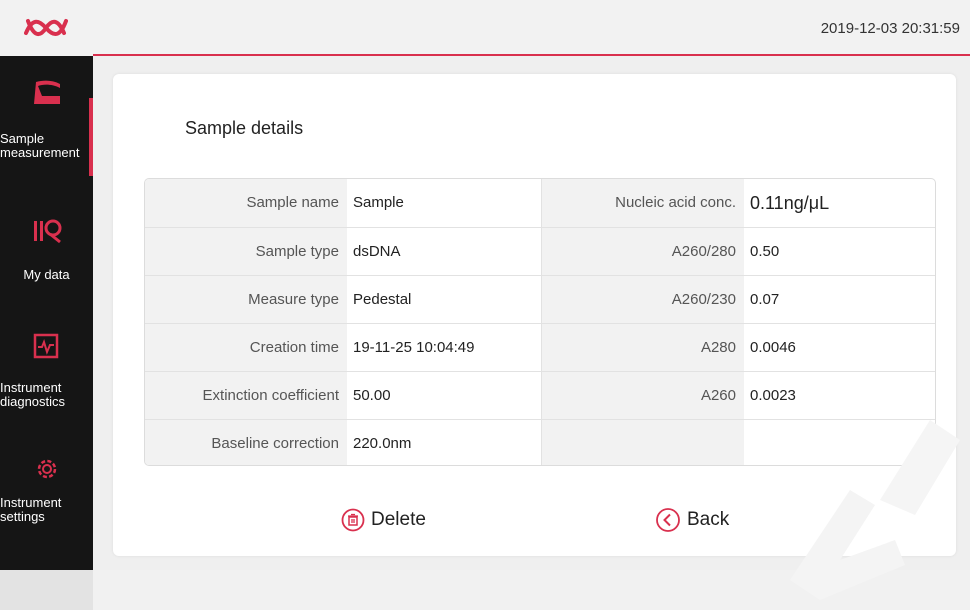  I want to click on field-label, so click(642, 442).